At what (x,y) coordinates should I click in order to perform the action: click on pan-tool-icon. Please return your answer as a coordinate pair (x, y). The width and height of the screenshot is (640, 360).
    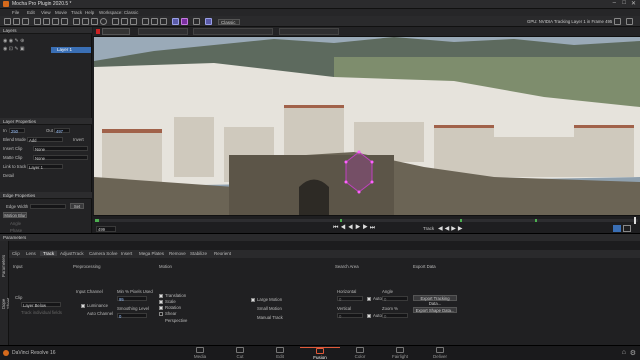
    Looking at the image, I should click on (46, 21).